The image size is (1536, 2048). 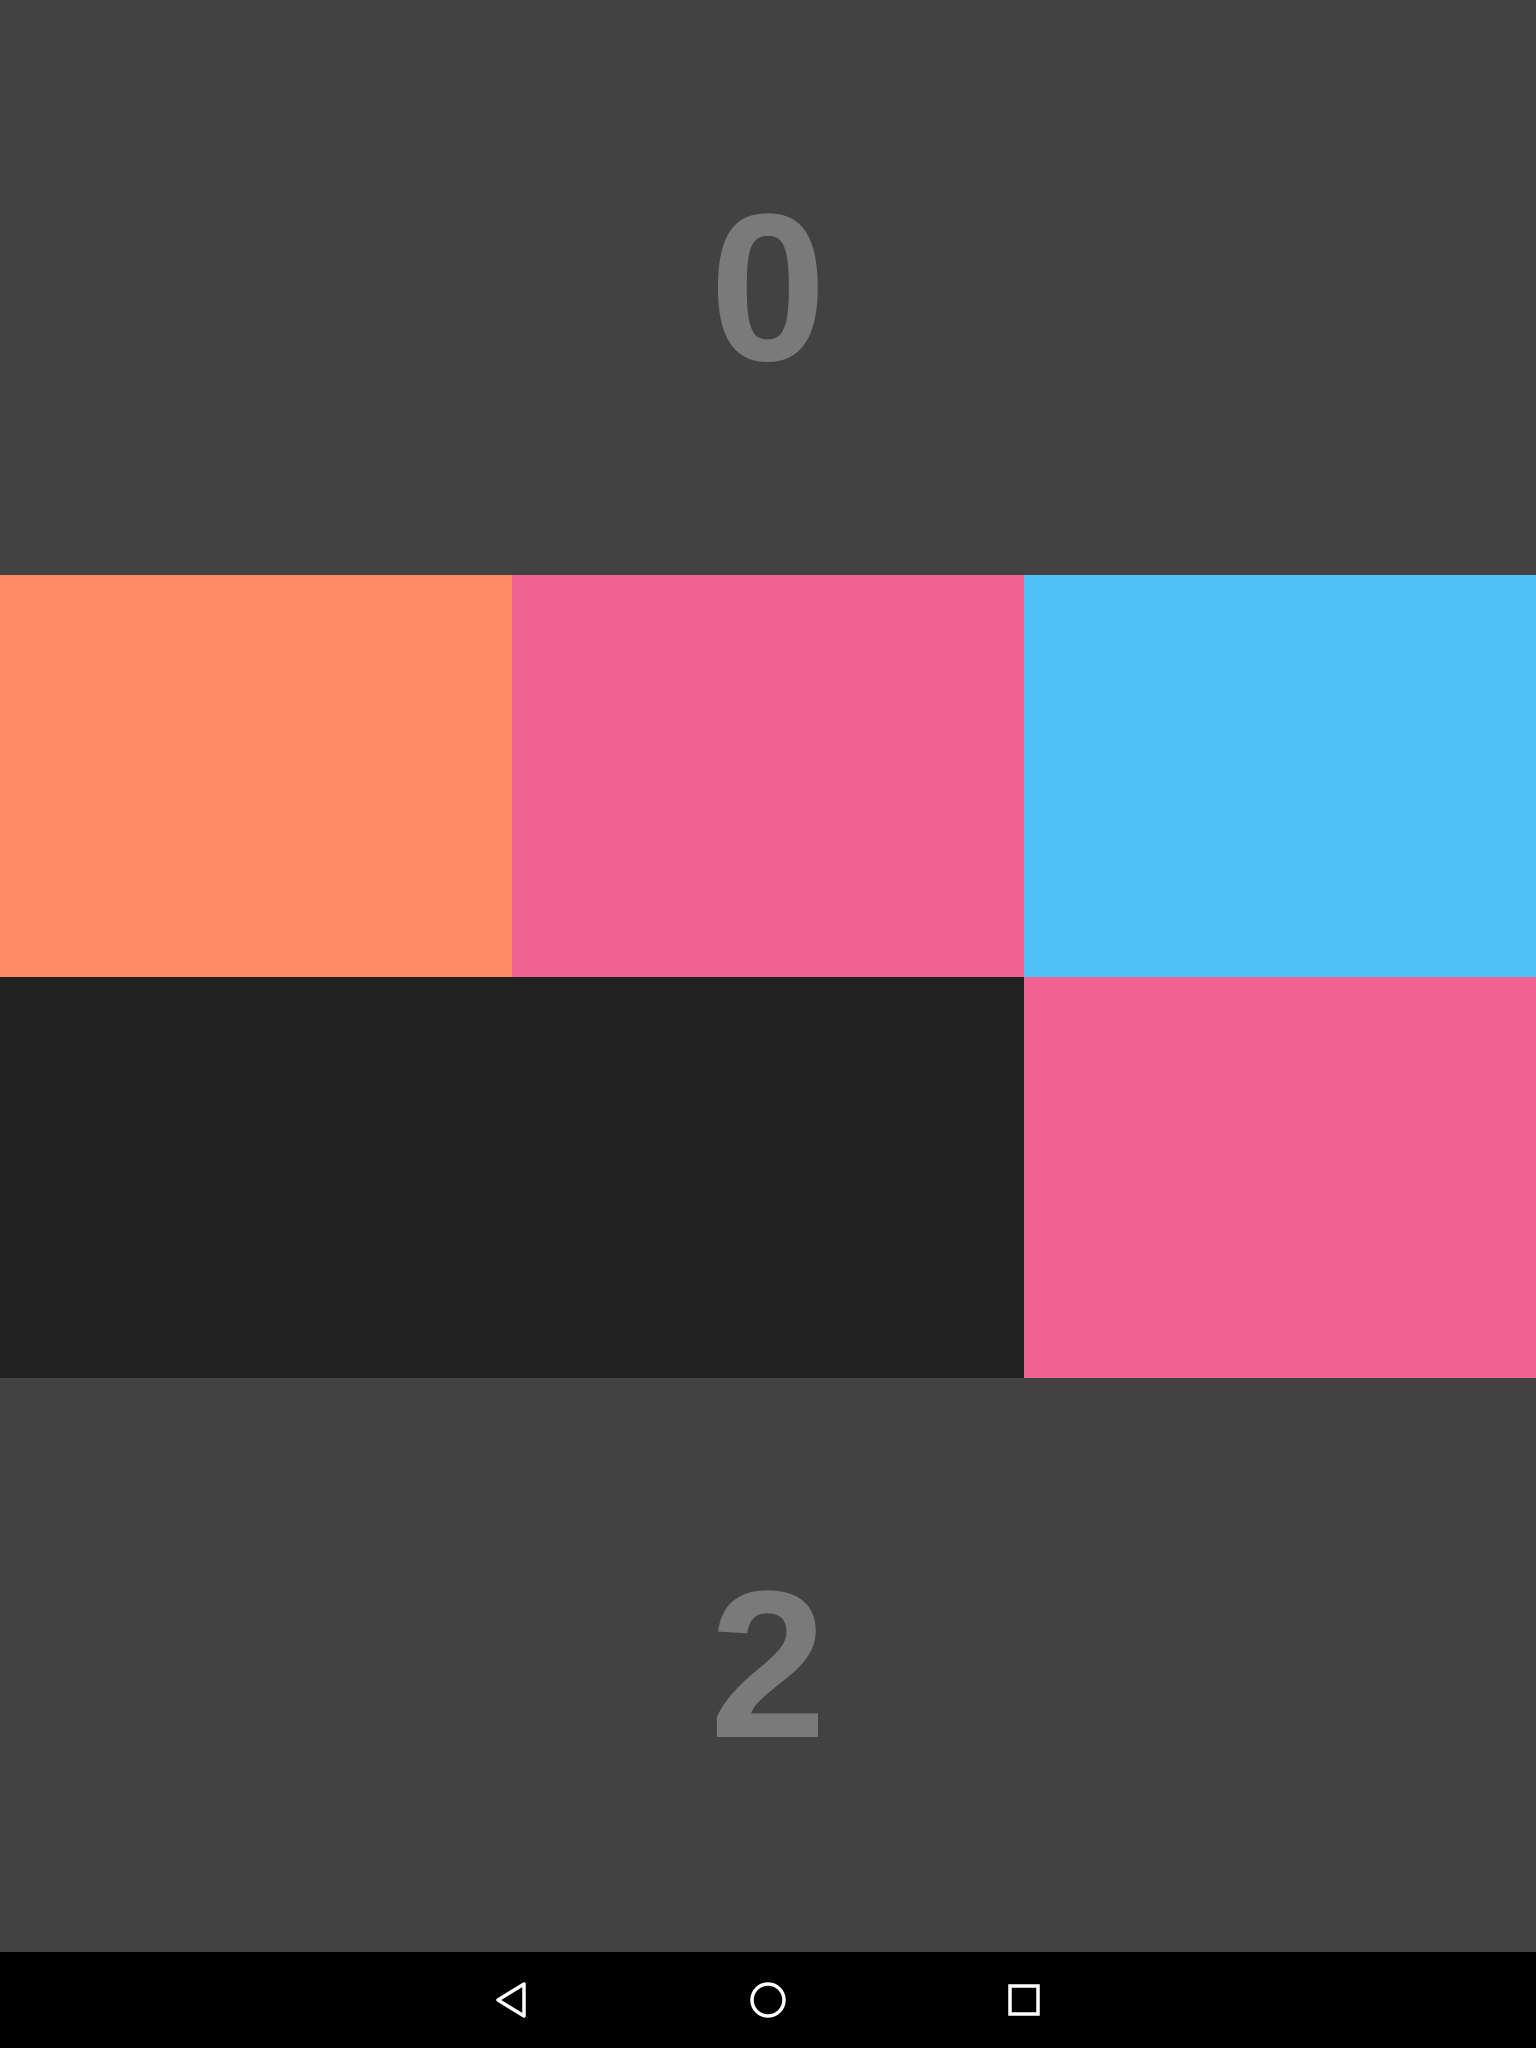 I want to click on top-score: 0, so click(x=768, y=287).